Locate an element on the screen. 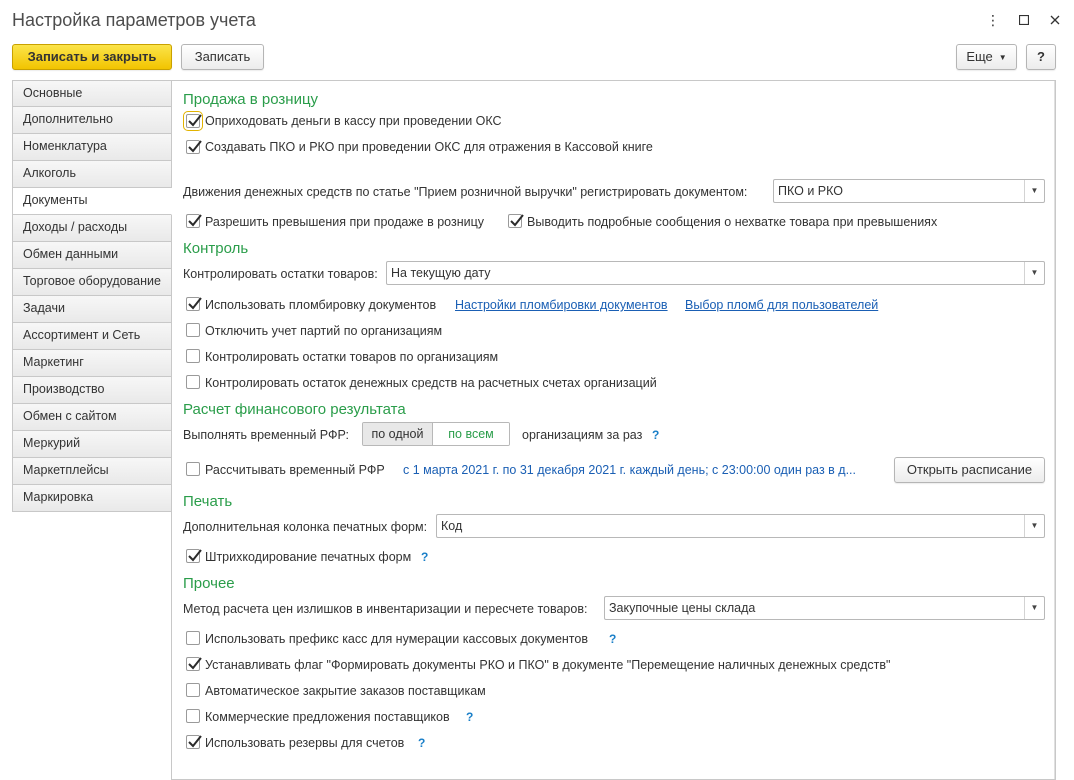 The image size is (1074, 780). checkbox-use-seals-label: Использовать пломбировку документов is located at coordinates (321, 305).